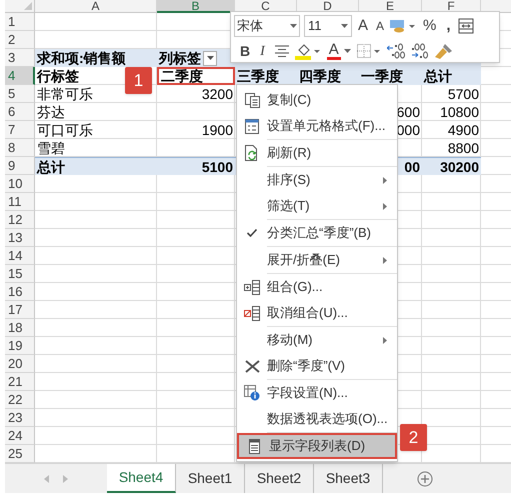 The height and width of the screenshot is (504, 511). Describe the element at coordinates (51, 148) in the screenshot. I see `table-cell-text: 雪碧` at that location.